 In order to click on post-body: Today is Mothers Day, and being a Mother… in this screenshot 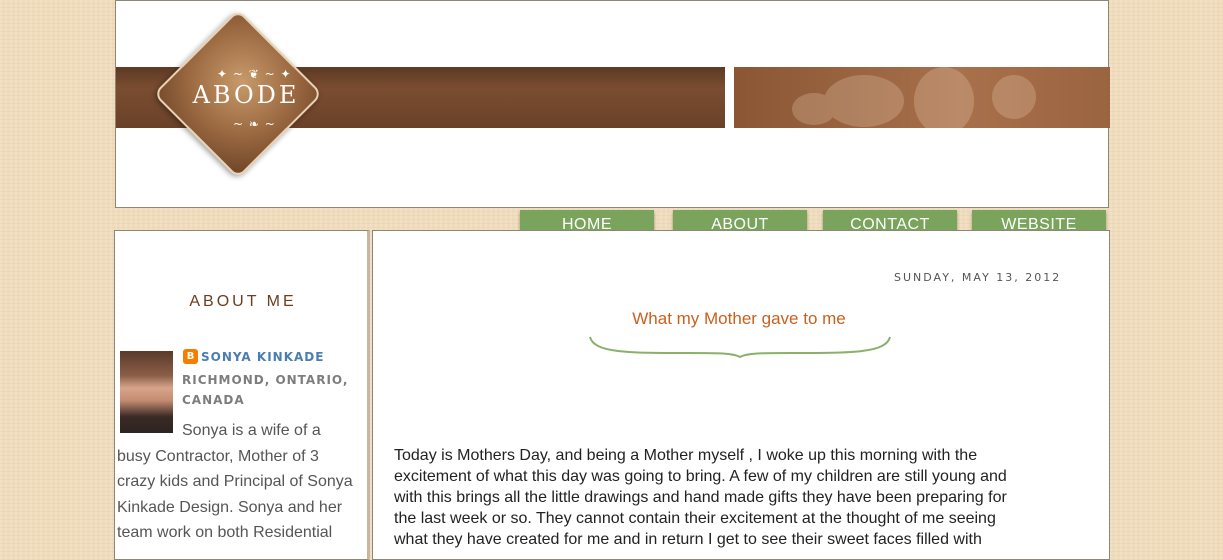, I will do `click(739, 497)`.